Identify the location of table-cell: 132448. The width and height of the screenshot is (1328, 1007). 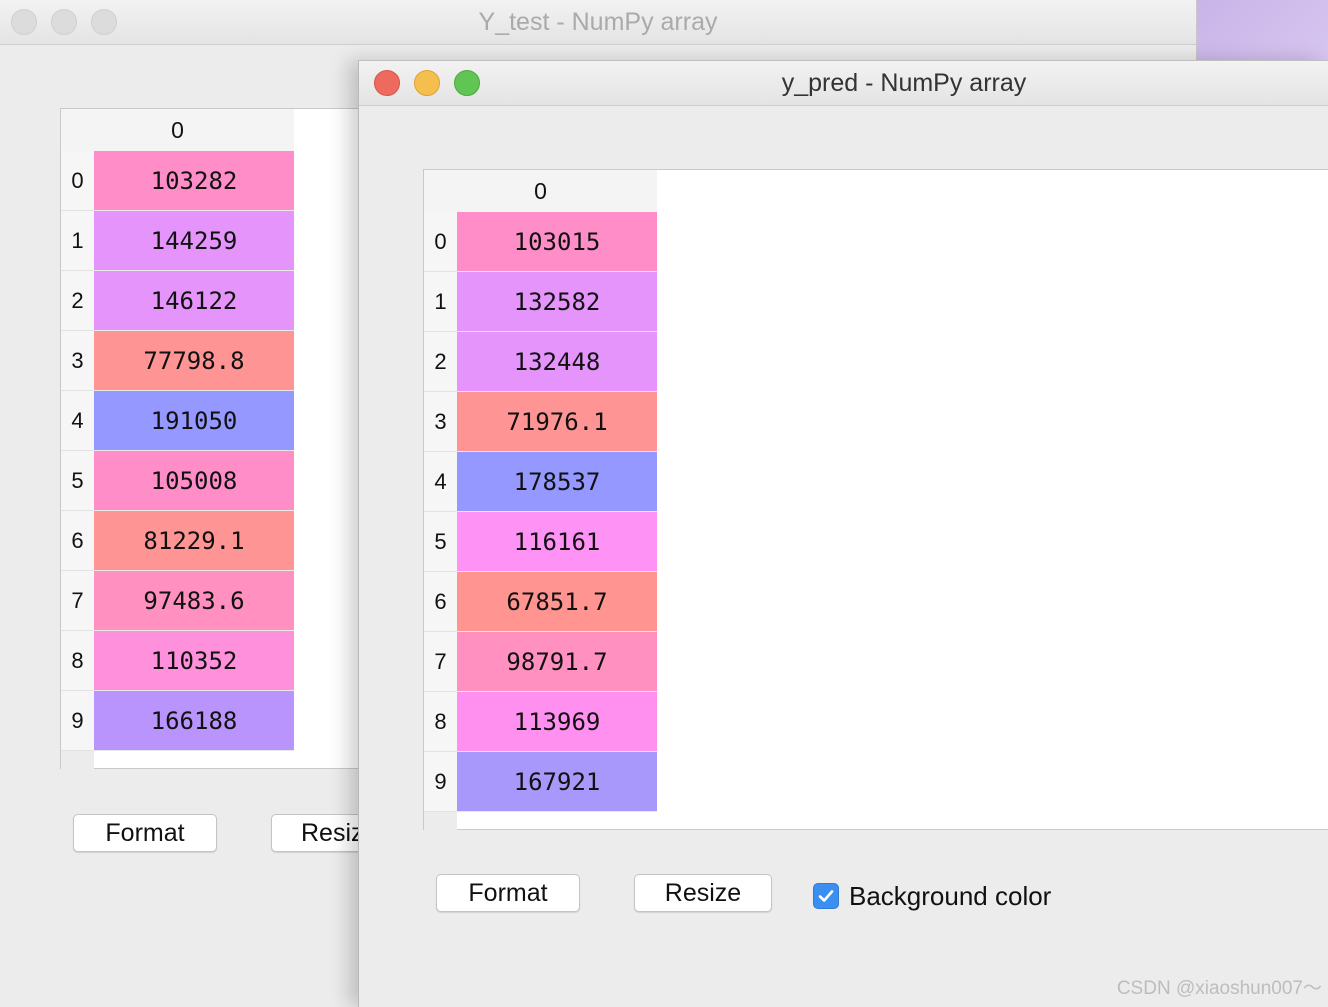
(557, 362).